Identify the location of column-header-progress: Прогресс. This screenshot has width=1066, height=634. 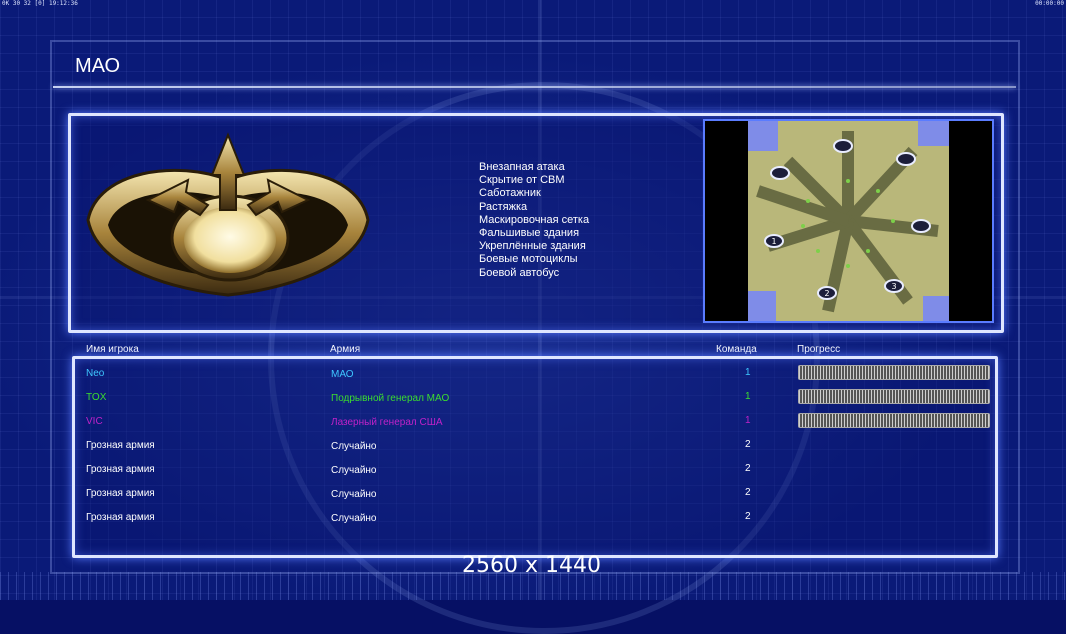
(819, 349).